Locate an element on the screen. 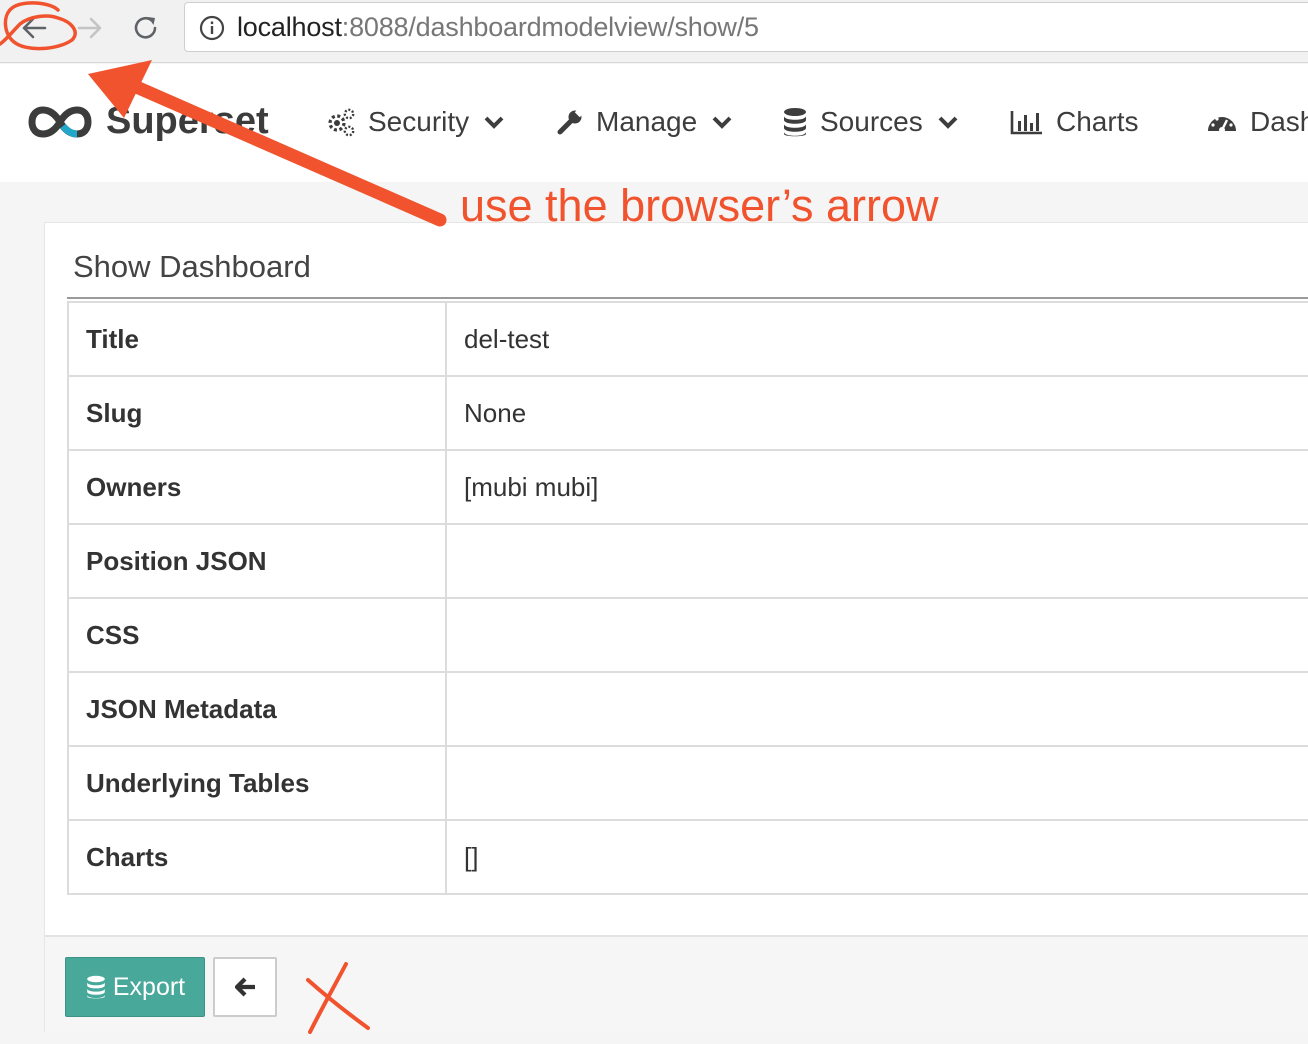  title-divider is located at coordinates (687, 298).